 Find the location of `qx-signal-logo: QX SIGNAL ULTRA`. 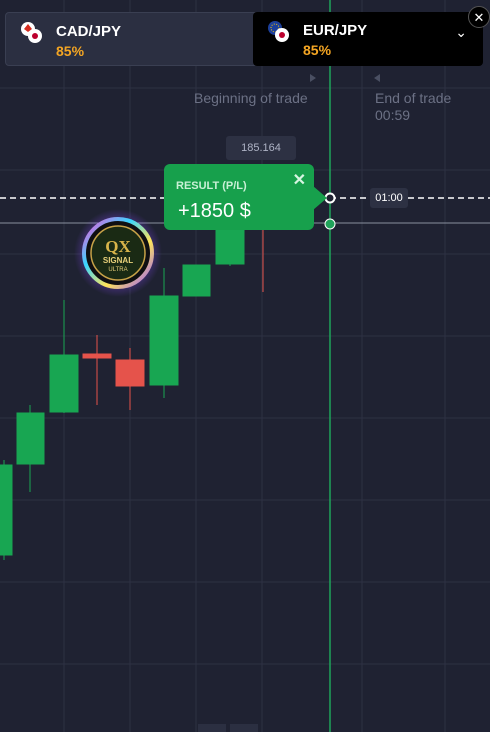

qx-signal-logo: QX SIGNAL ULTRA is located at coordinates (118, 253).